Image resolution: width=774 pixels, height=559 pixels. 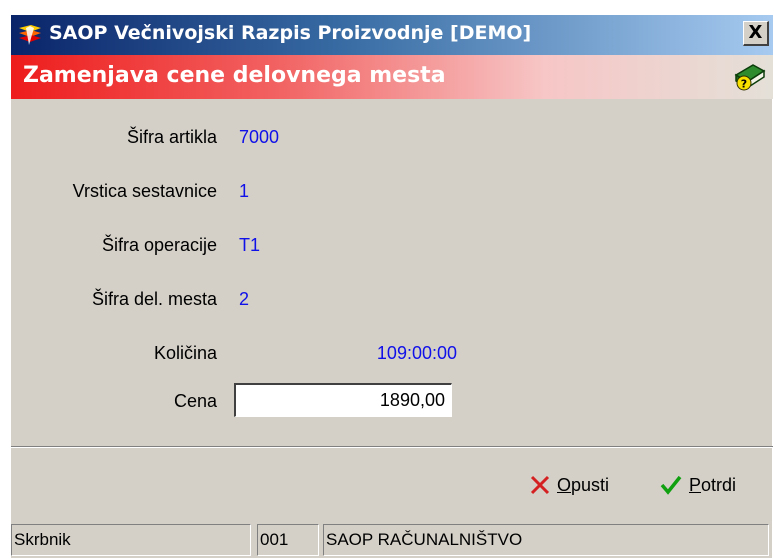 What do you see at coordinates (392, 447) in the screenshot?
I see `divider-highlight` at bounding box center [392, 447].